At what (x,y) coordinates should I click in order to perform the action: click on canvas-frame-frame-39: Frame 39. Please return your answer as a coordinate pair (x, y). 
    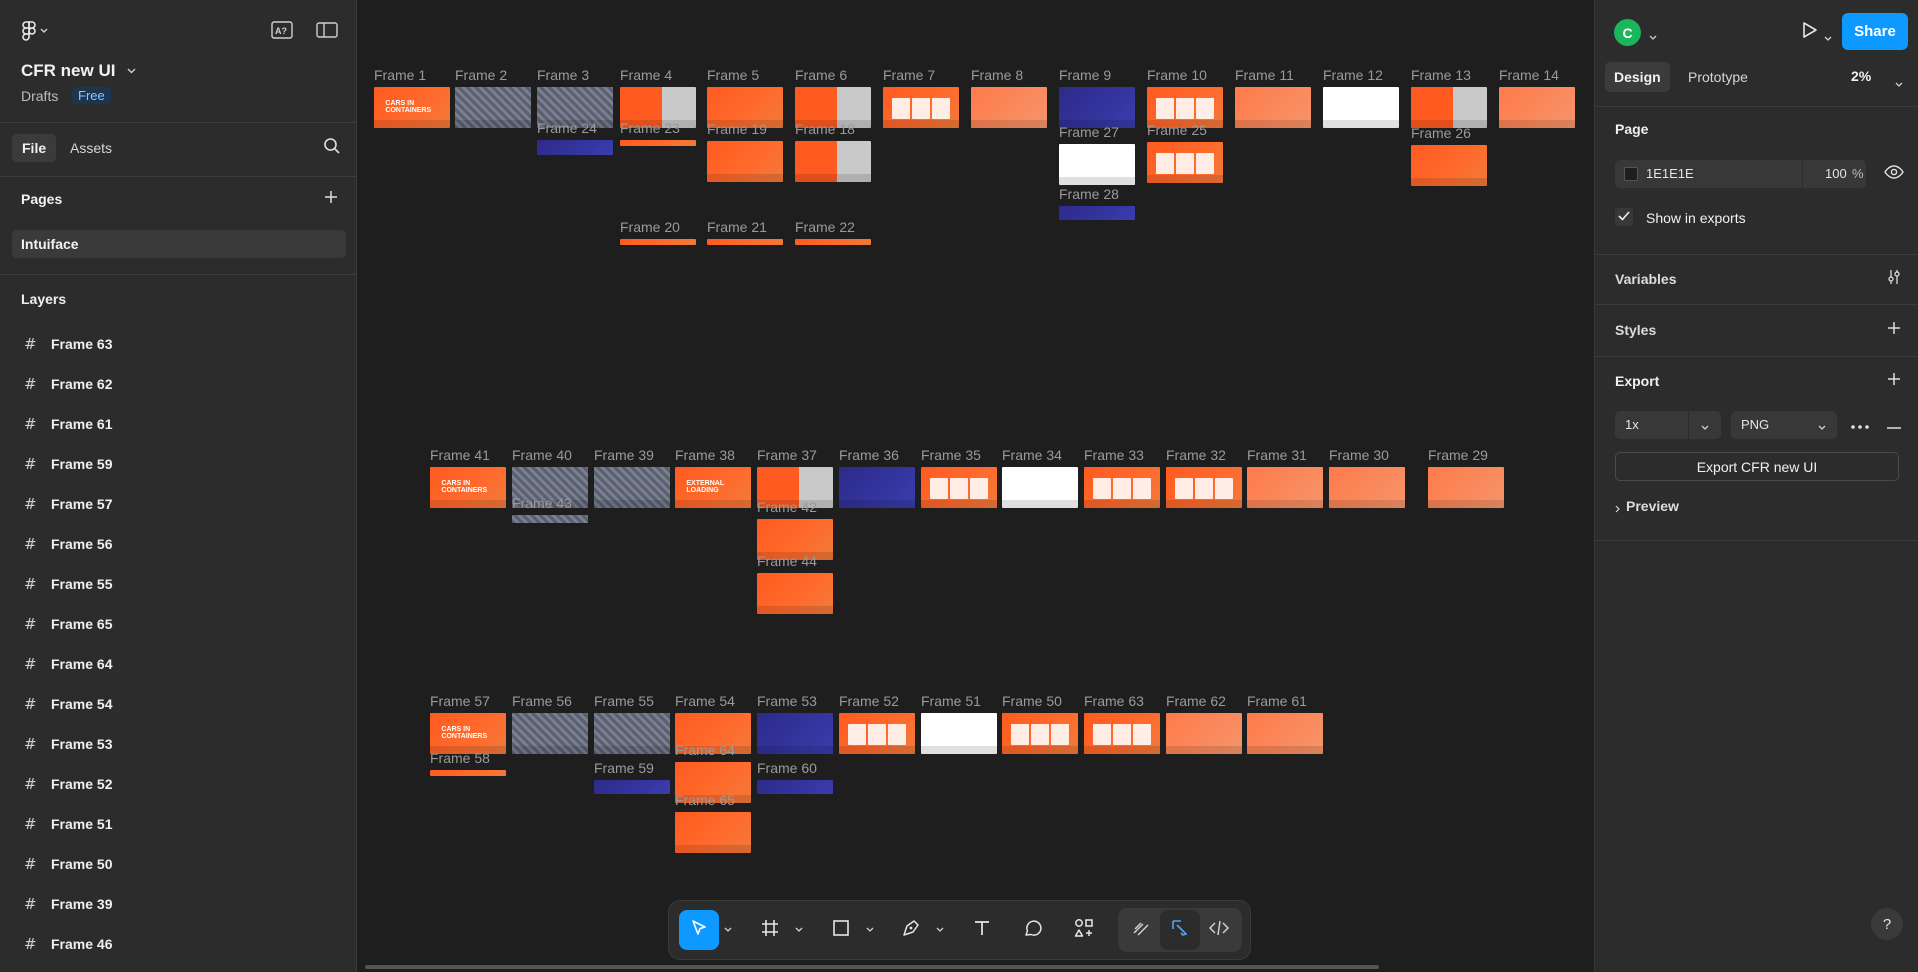
    Looking at the image, I should click on (632, 477).